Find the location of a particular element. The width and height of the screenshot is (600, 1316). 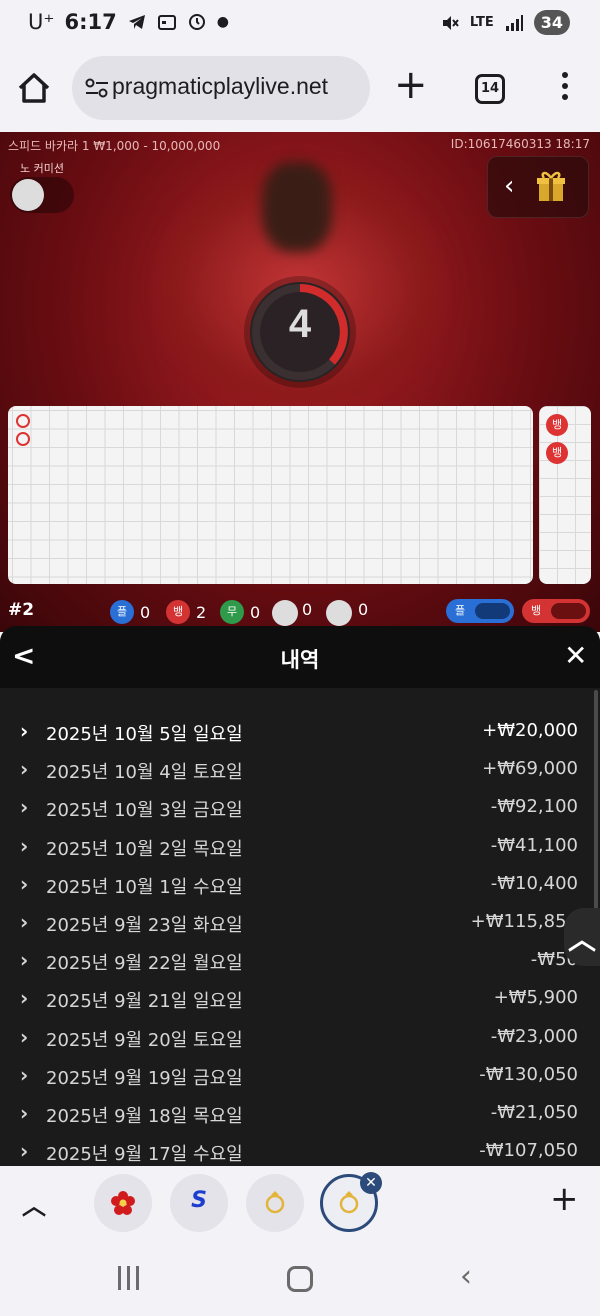

tab-favicon-flower is located at coordinates (123, 1203).